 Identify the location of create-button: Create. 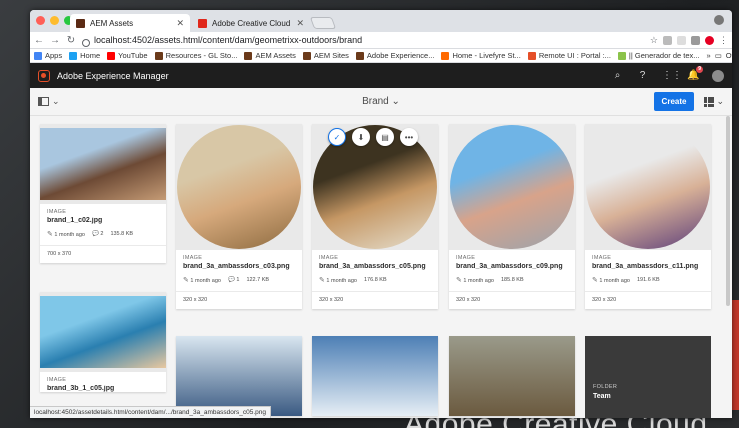
(674, 101).